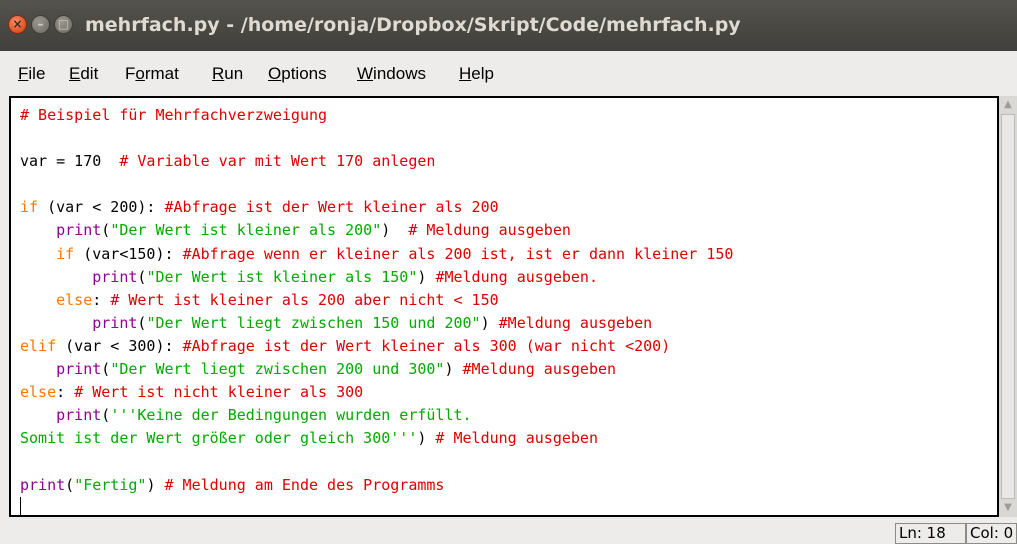 The width and height of the screenshot is (1017, 544). I want to click on code-line: else: # Wert ist nicht kleiner als 300, so click(191, 392).